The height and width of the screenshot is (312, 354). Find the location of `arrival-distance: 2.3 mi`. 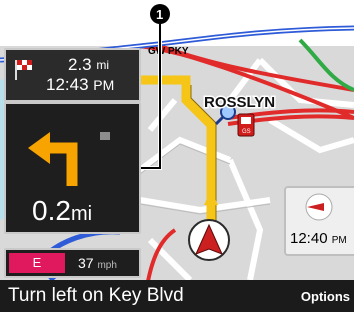

arrival-distance: 2.3 mi is located at coordinates (88, 65).